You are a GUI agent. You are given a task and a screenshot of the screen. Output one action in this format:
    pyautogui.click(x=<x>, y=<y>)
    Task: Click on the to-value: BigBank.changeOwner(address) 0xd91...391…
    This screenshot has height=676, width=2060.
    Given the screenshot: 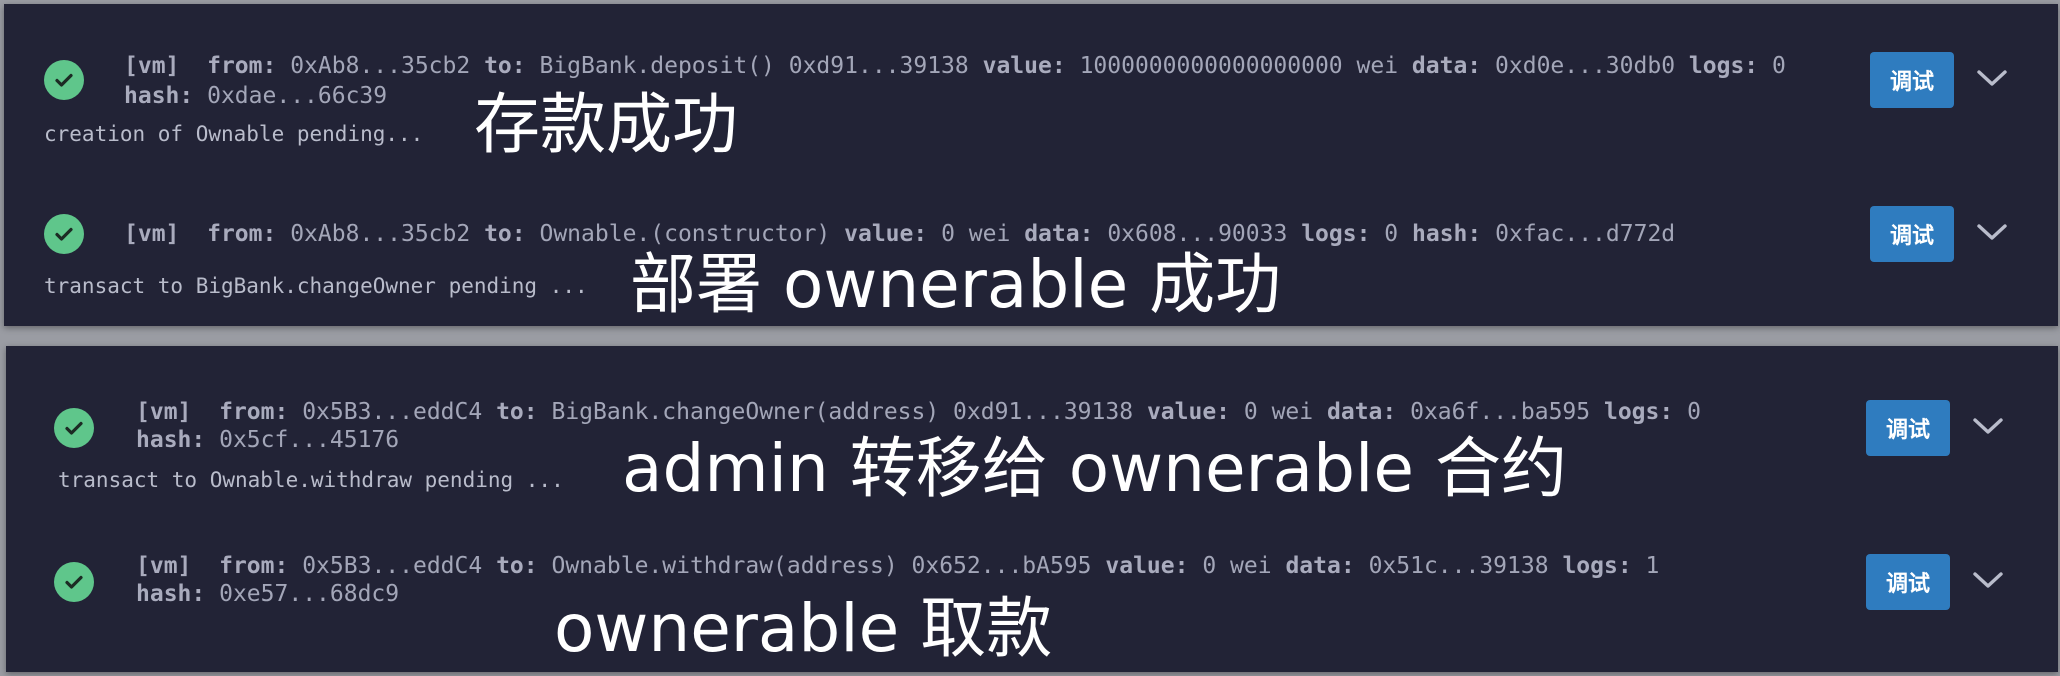 What is the action you would take?
    pyautogui.click(x=842, y=412)
    